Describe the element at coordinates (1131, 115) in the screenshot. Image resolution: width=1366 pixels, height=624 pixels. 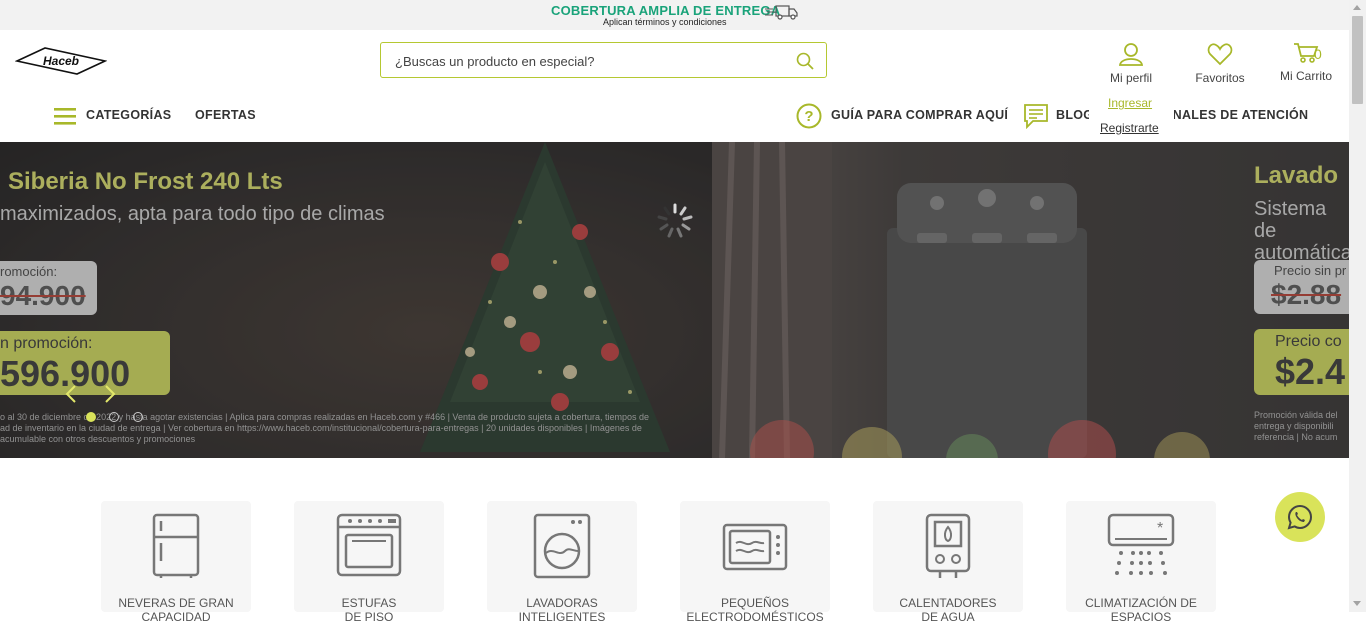
I see `profile-dropdown: Ingresar Registrarte` at that location.